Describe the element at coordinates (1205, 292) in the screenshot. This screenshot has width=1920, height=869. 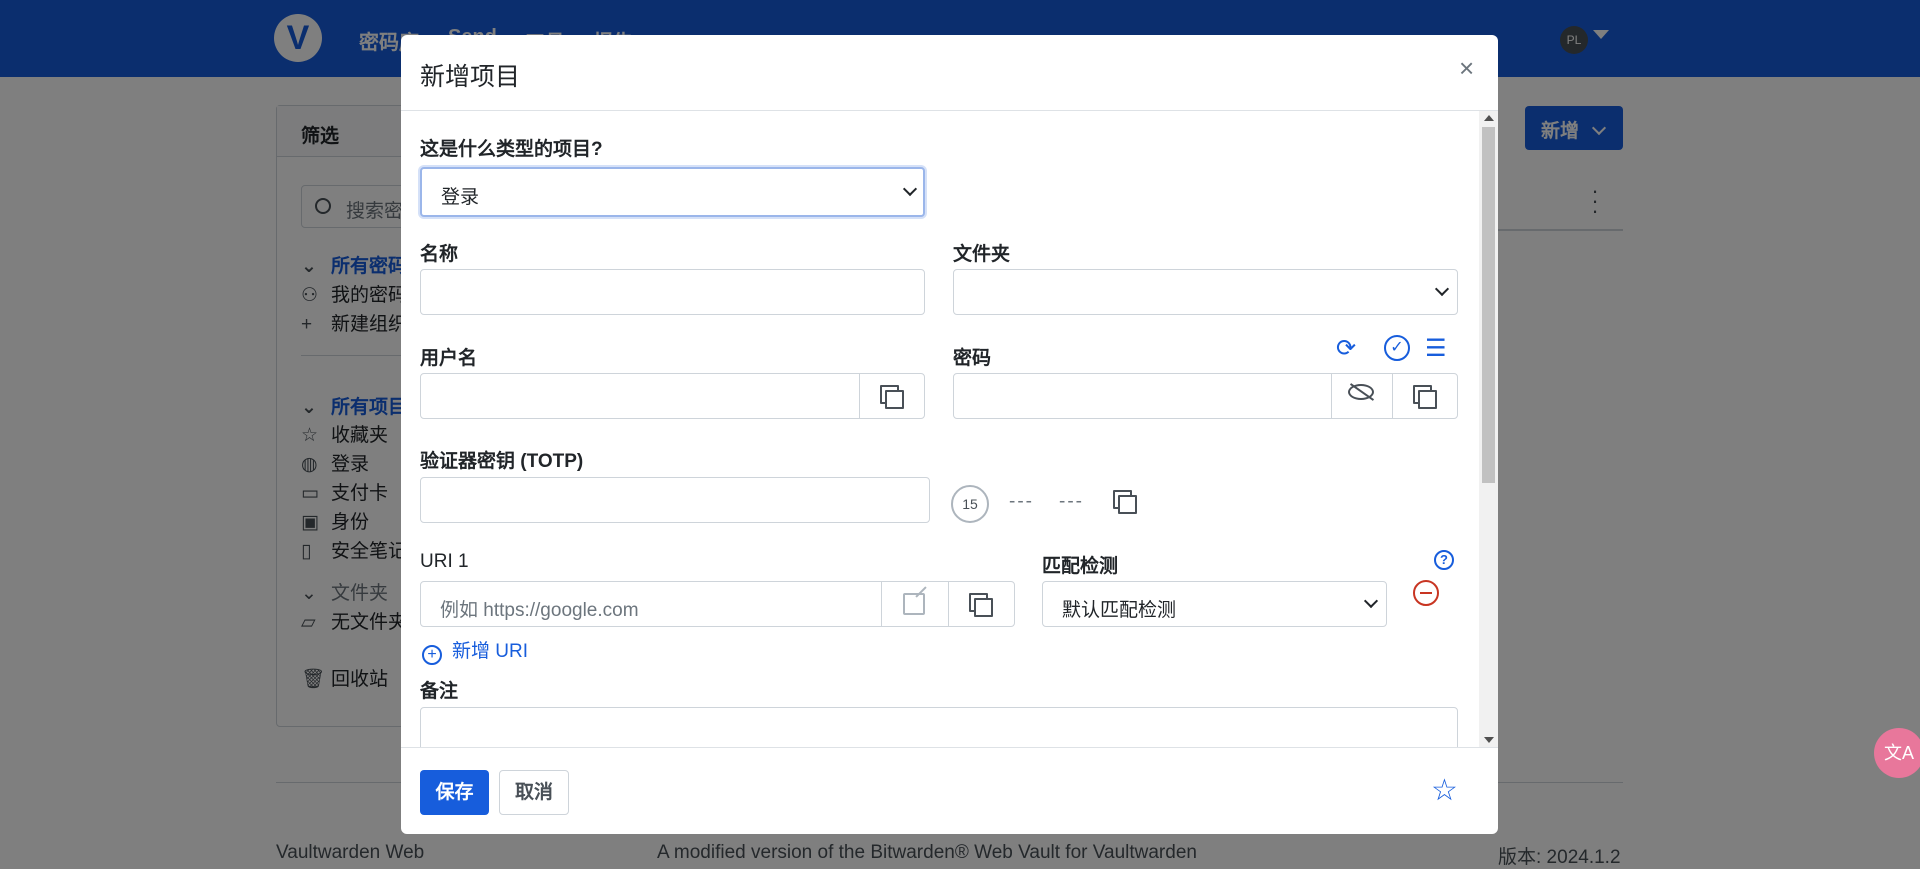
I see `folder-select` at that location.